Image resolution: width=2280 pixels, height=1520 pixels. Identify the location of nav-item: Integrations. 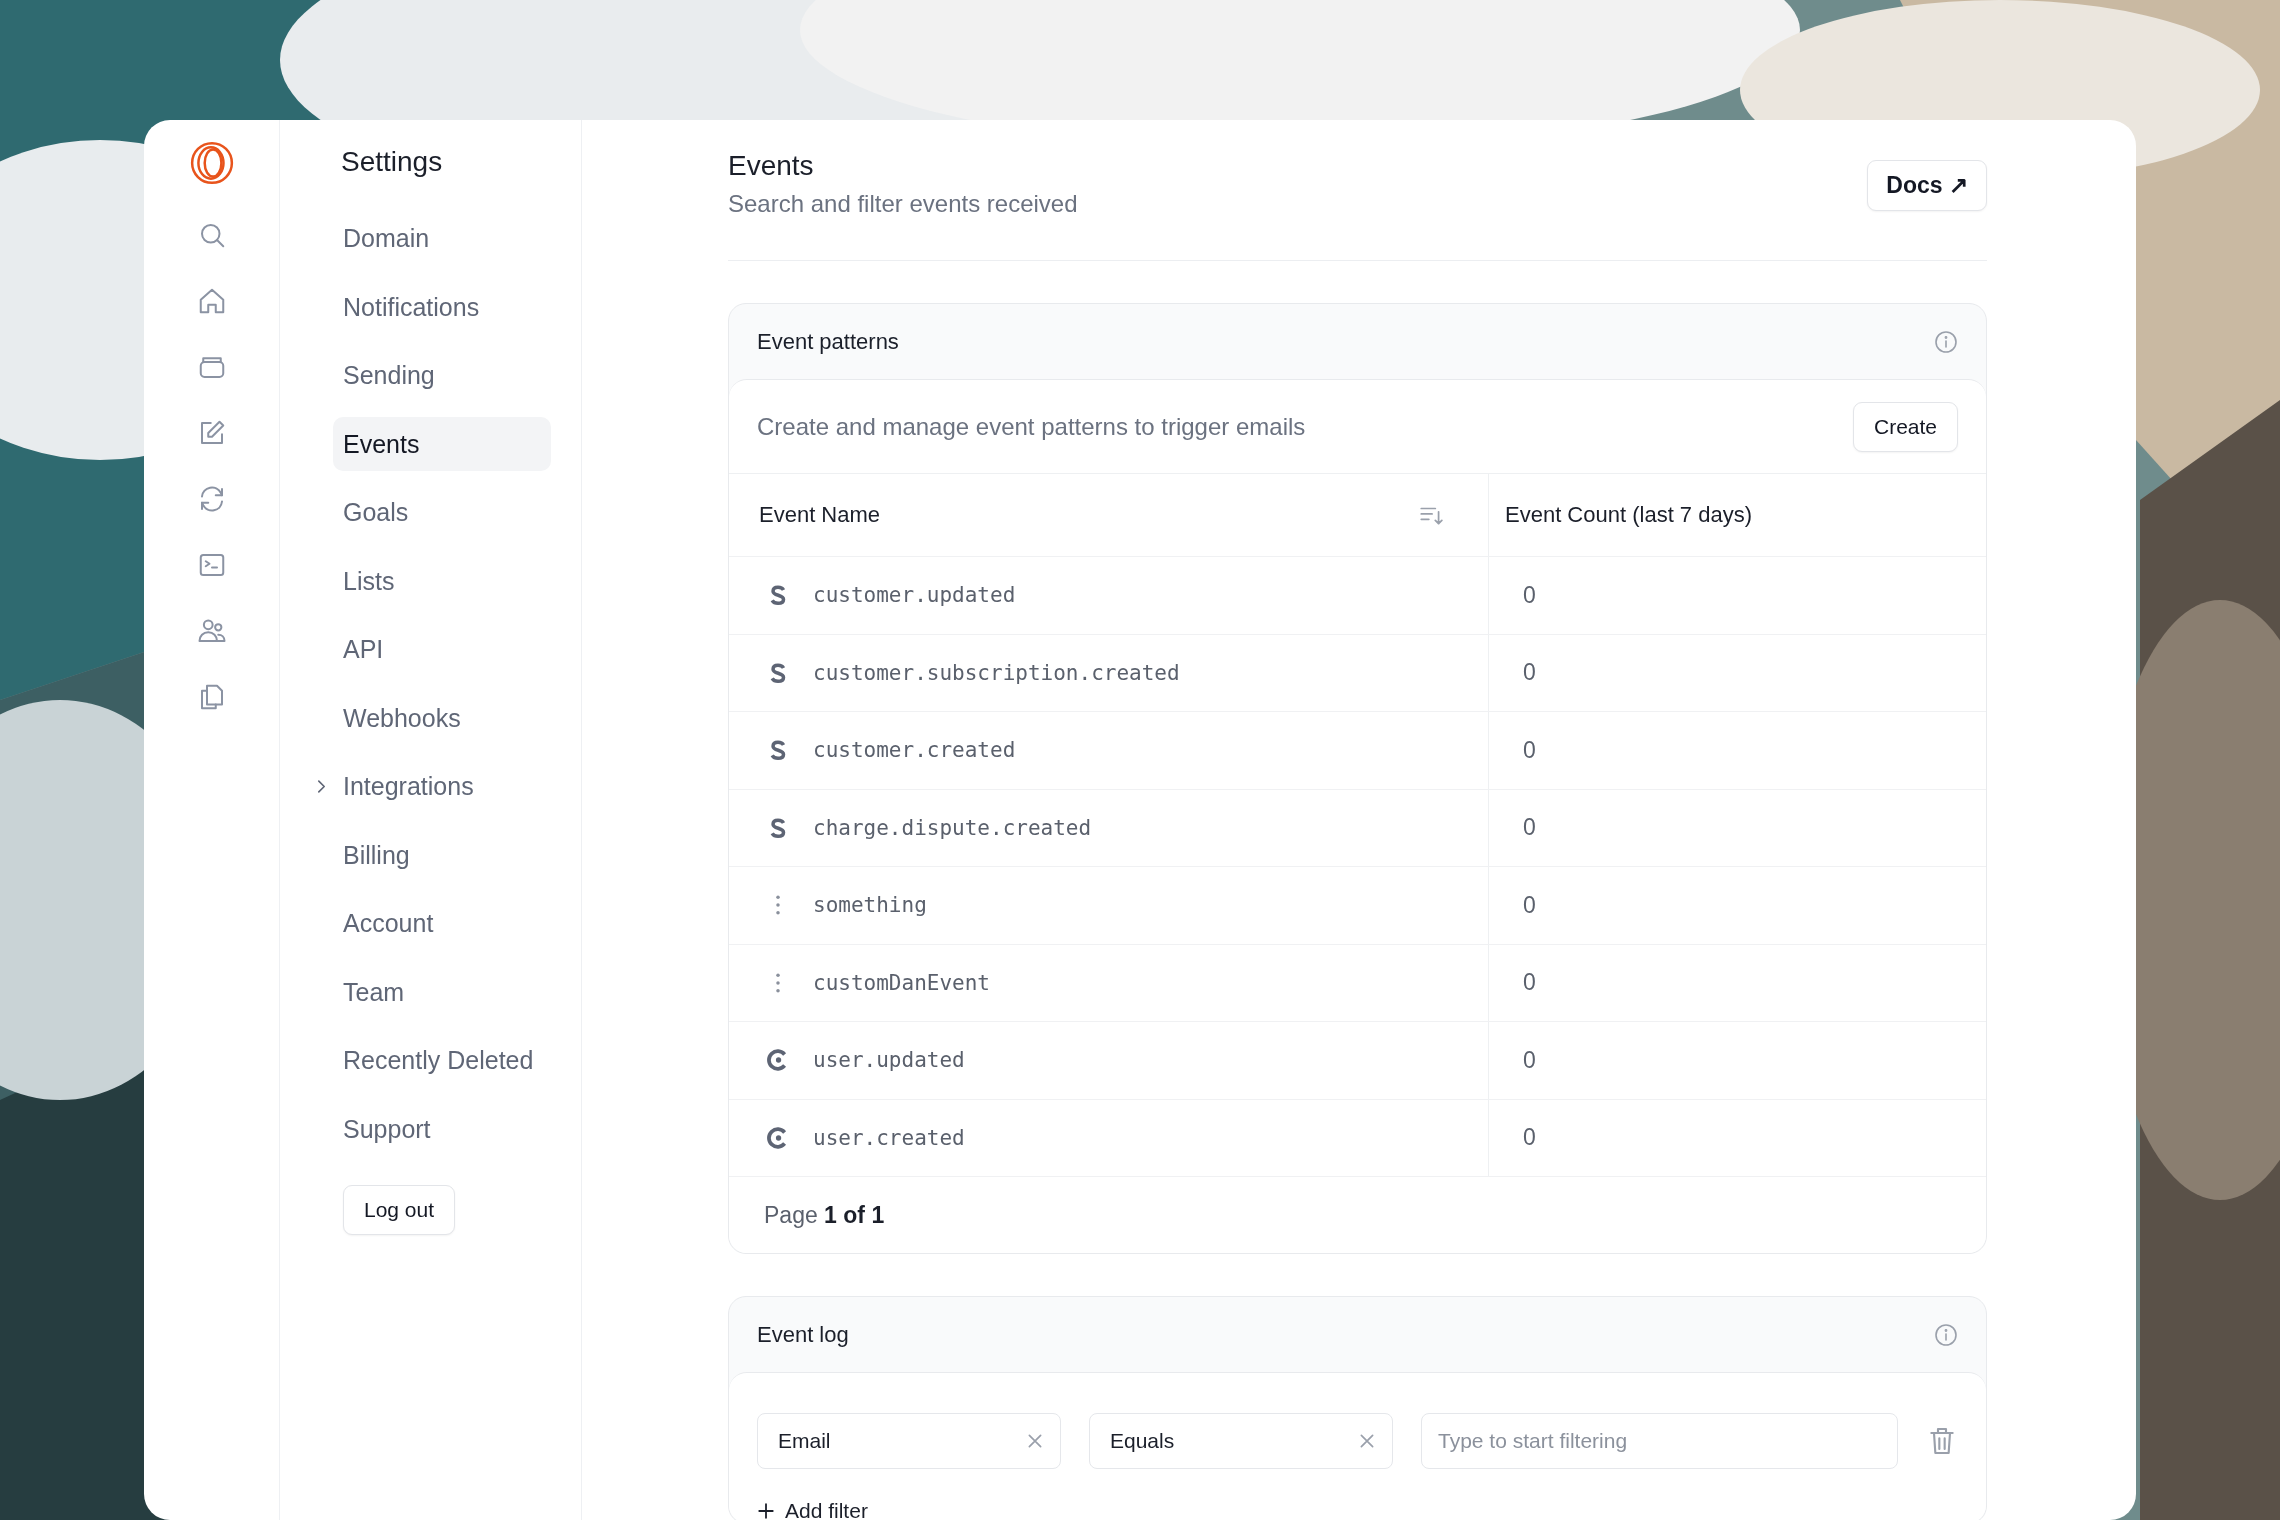
(442, 786).